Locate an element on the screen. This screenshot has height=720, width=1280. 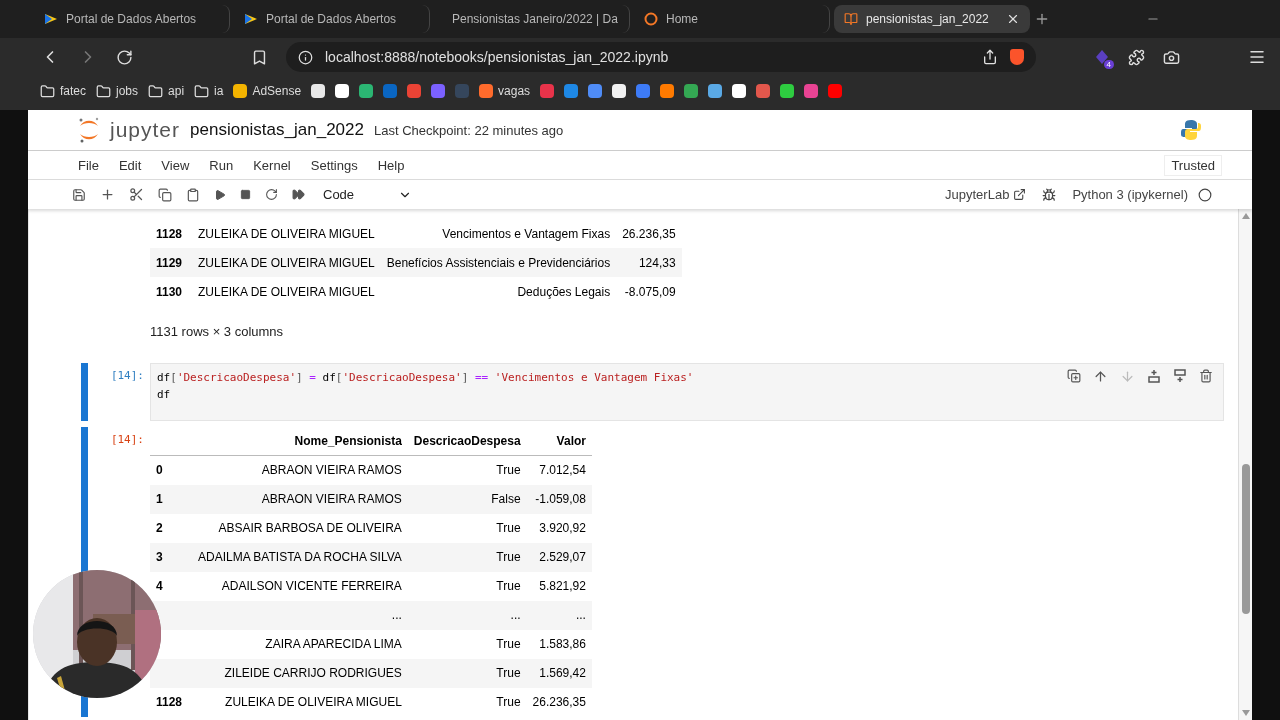
jupyter-logo-icon is located at coordinates (89, 130).